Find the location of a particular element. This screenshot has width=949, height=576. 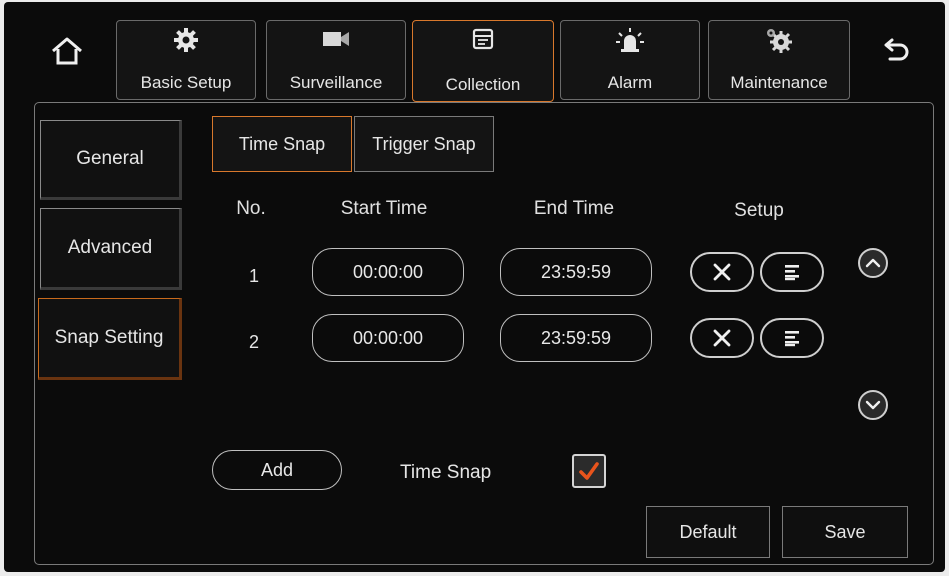

home-icon is located at coordinates (67, 51).